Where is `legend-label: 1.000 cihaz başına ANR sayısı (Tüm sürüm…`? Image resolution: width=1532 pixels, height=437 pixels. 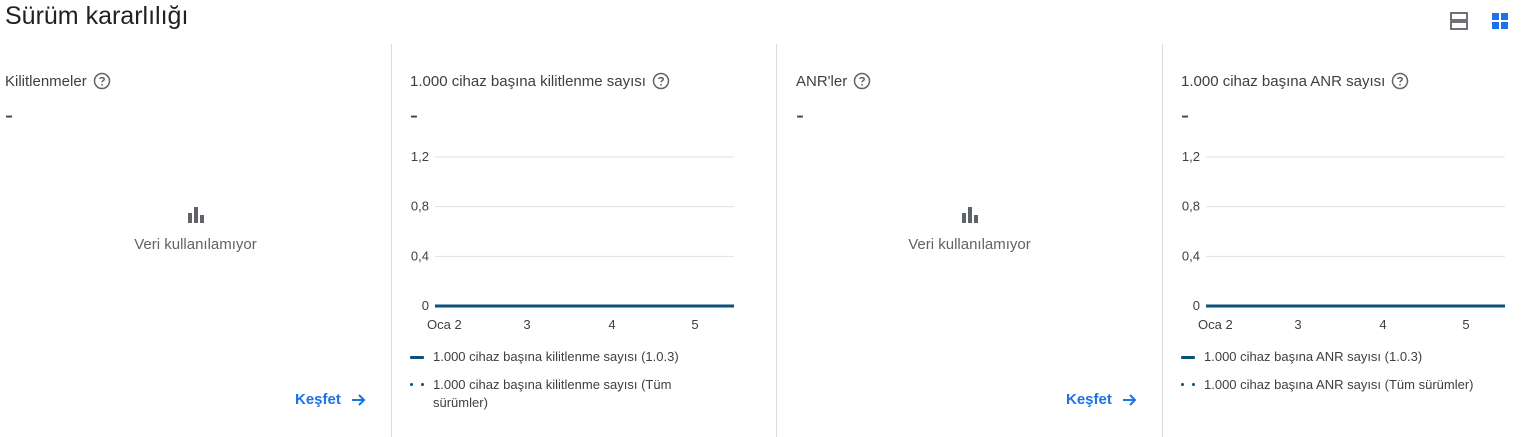 legend-label: 1.000 cihaz başına ANR sayısı (Tüm sürüm… is located at coordinates (1339, 384).